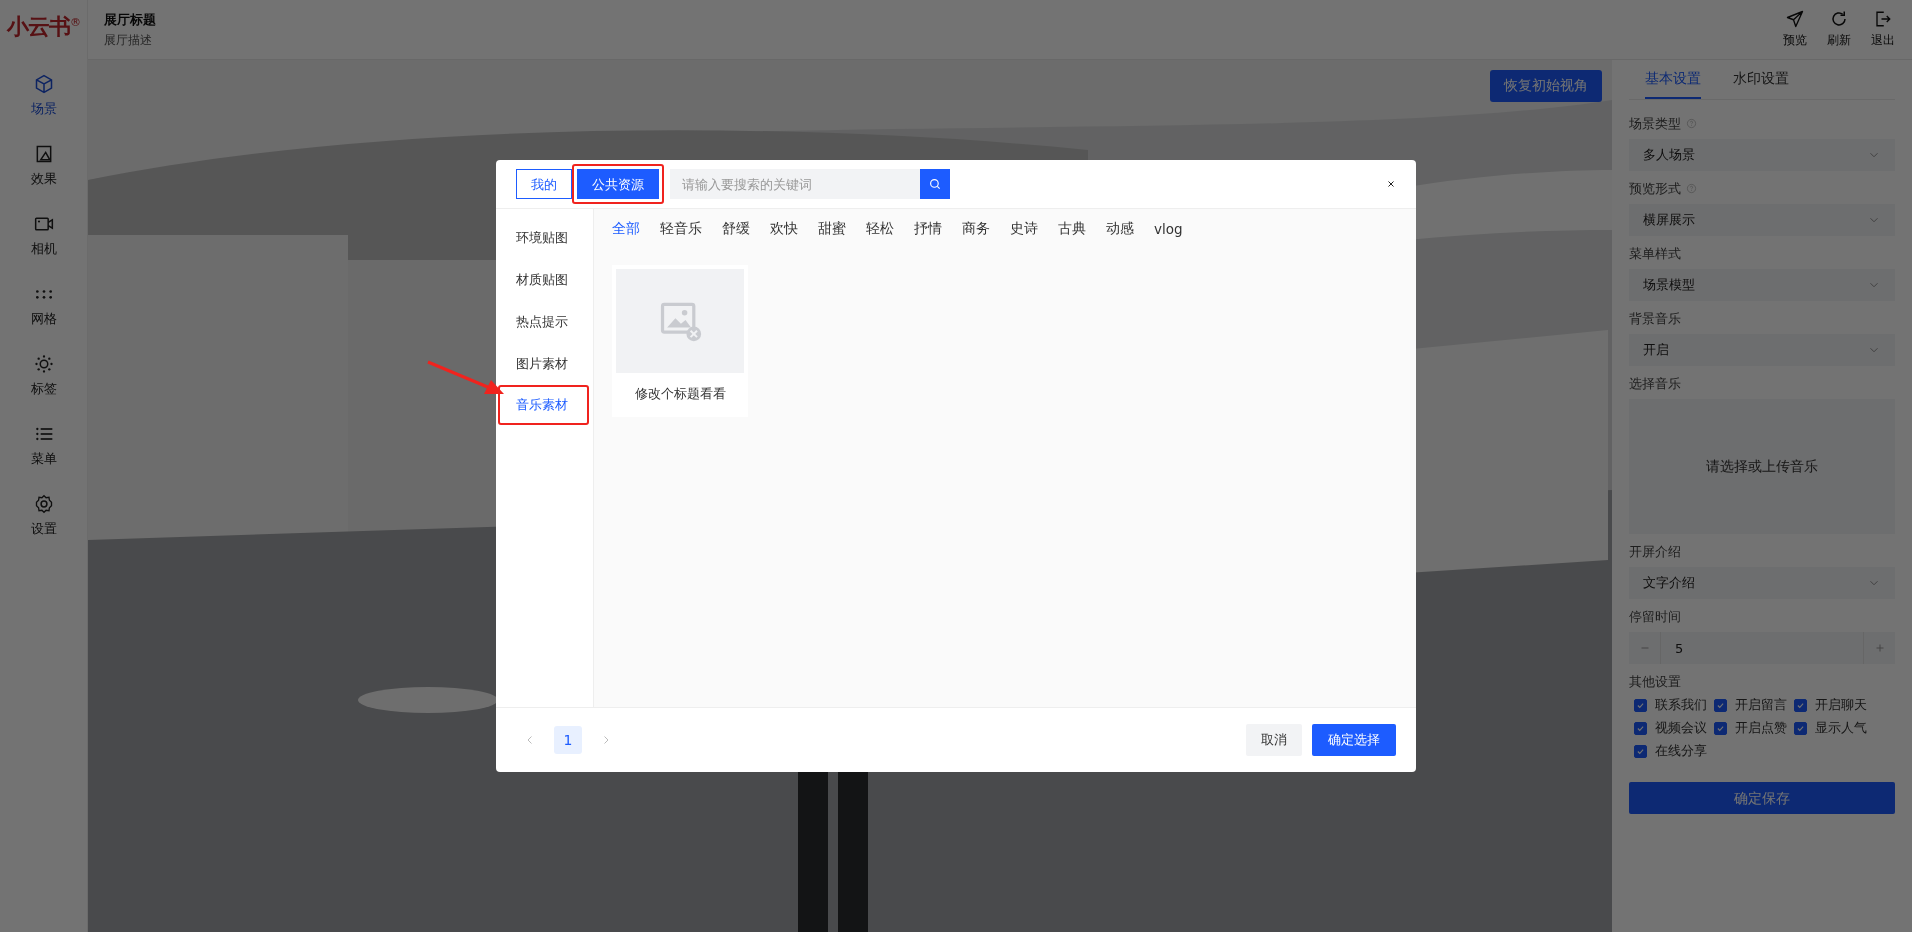  Describe the element at coordinates (1655, 253) in the screenshot. I see `field-label: 菜单样式` at that location.